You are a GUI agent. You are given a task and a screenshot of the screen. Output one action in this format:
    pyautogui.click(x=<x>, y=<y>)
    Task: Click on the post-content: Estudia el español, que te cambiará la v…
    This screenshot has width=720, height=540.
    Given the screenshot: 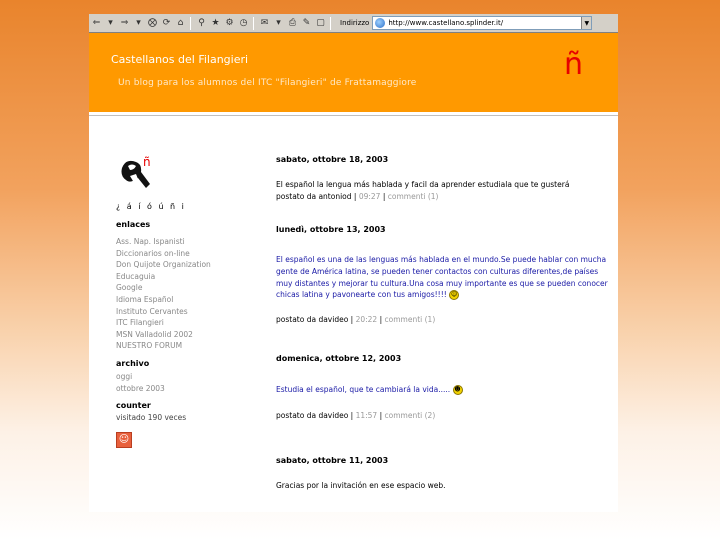 What is the action you would take?
    pyautogui.click(x=443, y=390)
    